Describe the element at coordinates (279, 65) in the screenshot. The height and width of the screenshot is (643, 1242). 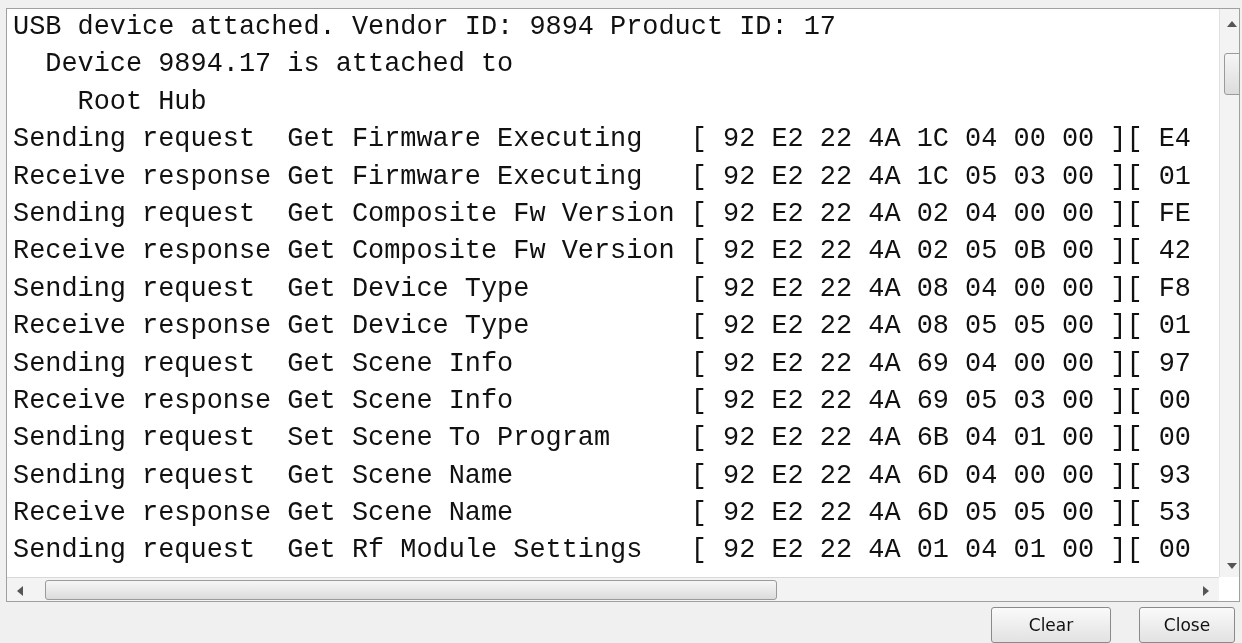
I see `log-line: Device 9894.17 is attached to` at that location.